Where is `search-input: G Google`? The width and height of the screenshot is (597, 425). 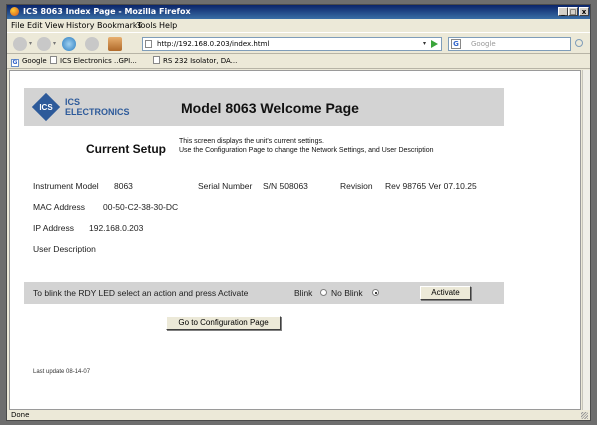 search-input: G Google is located at coordinates (509, 44).